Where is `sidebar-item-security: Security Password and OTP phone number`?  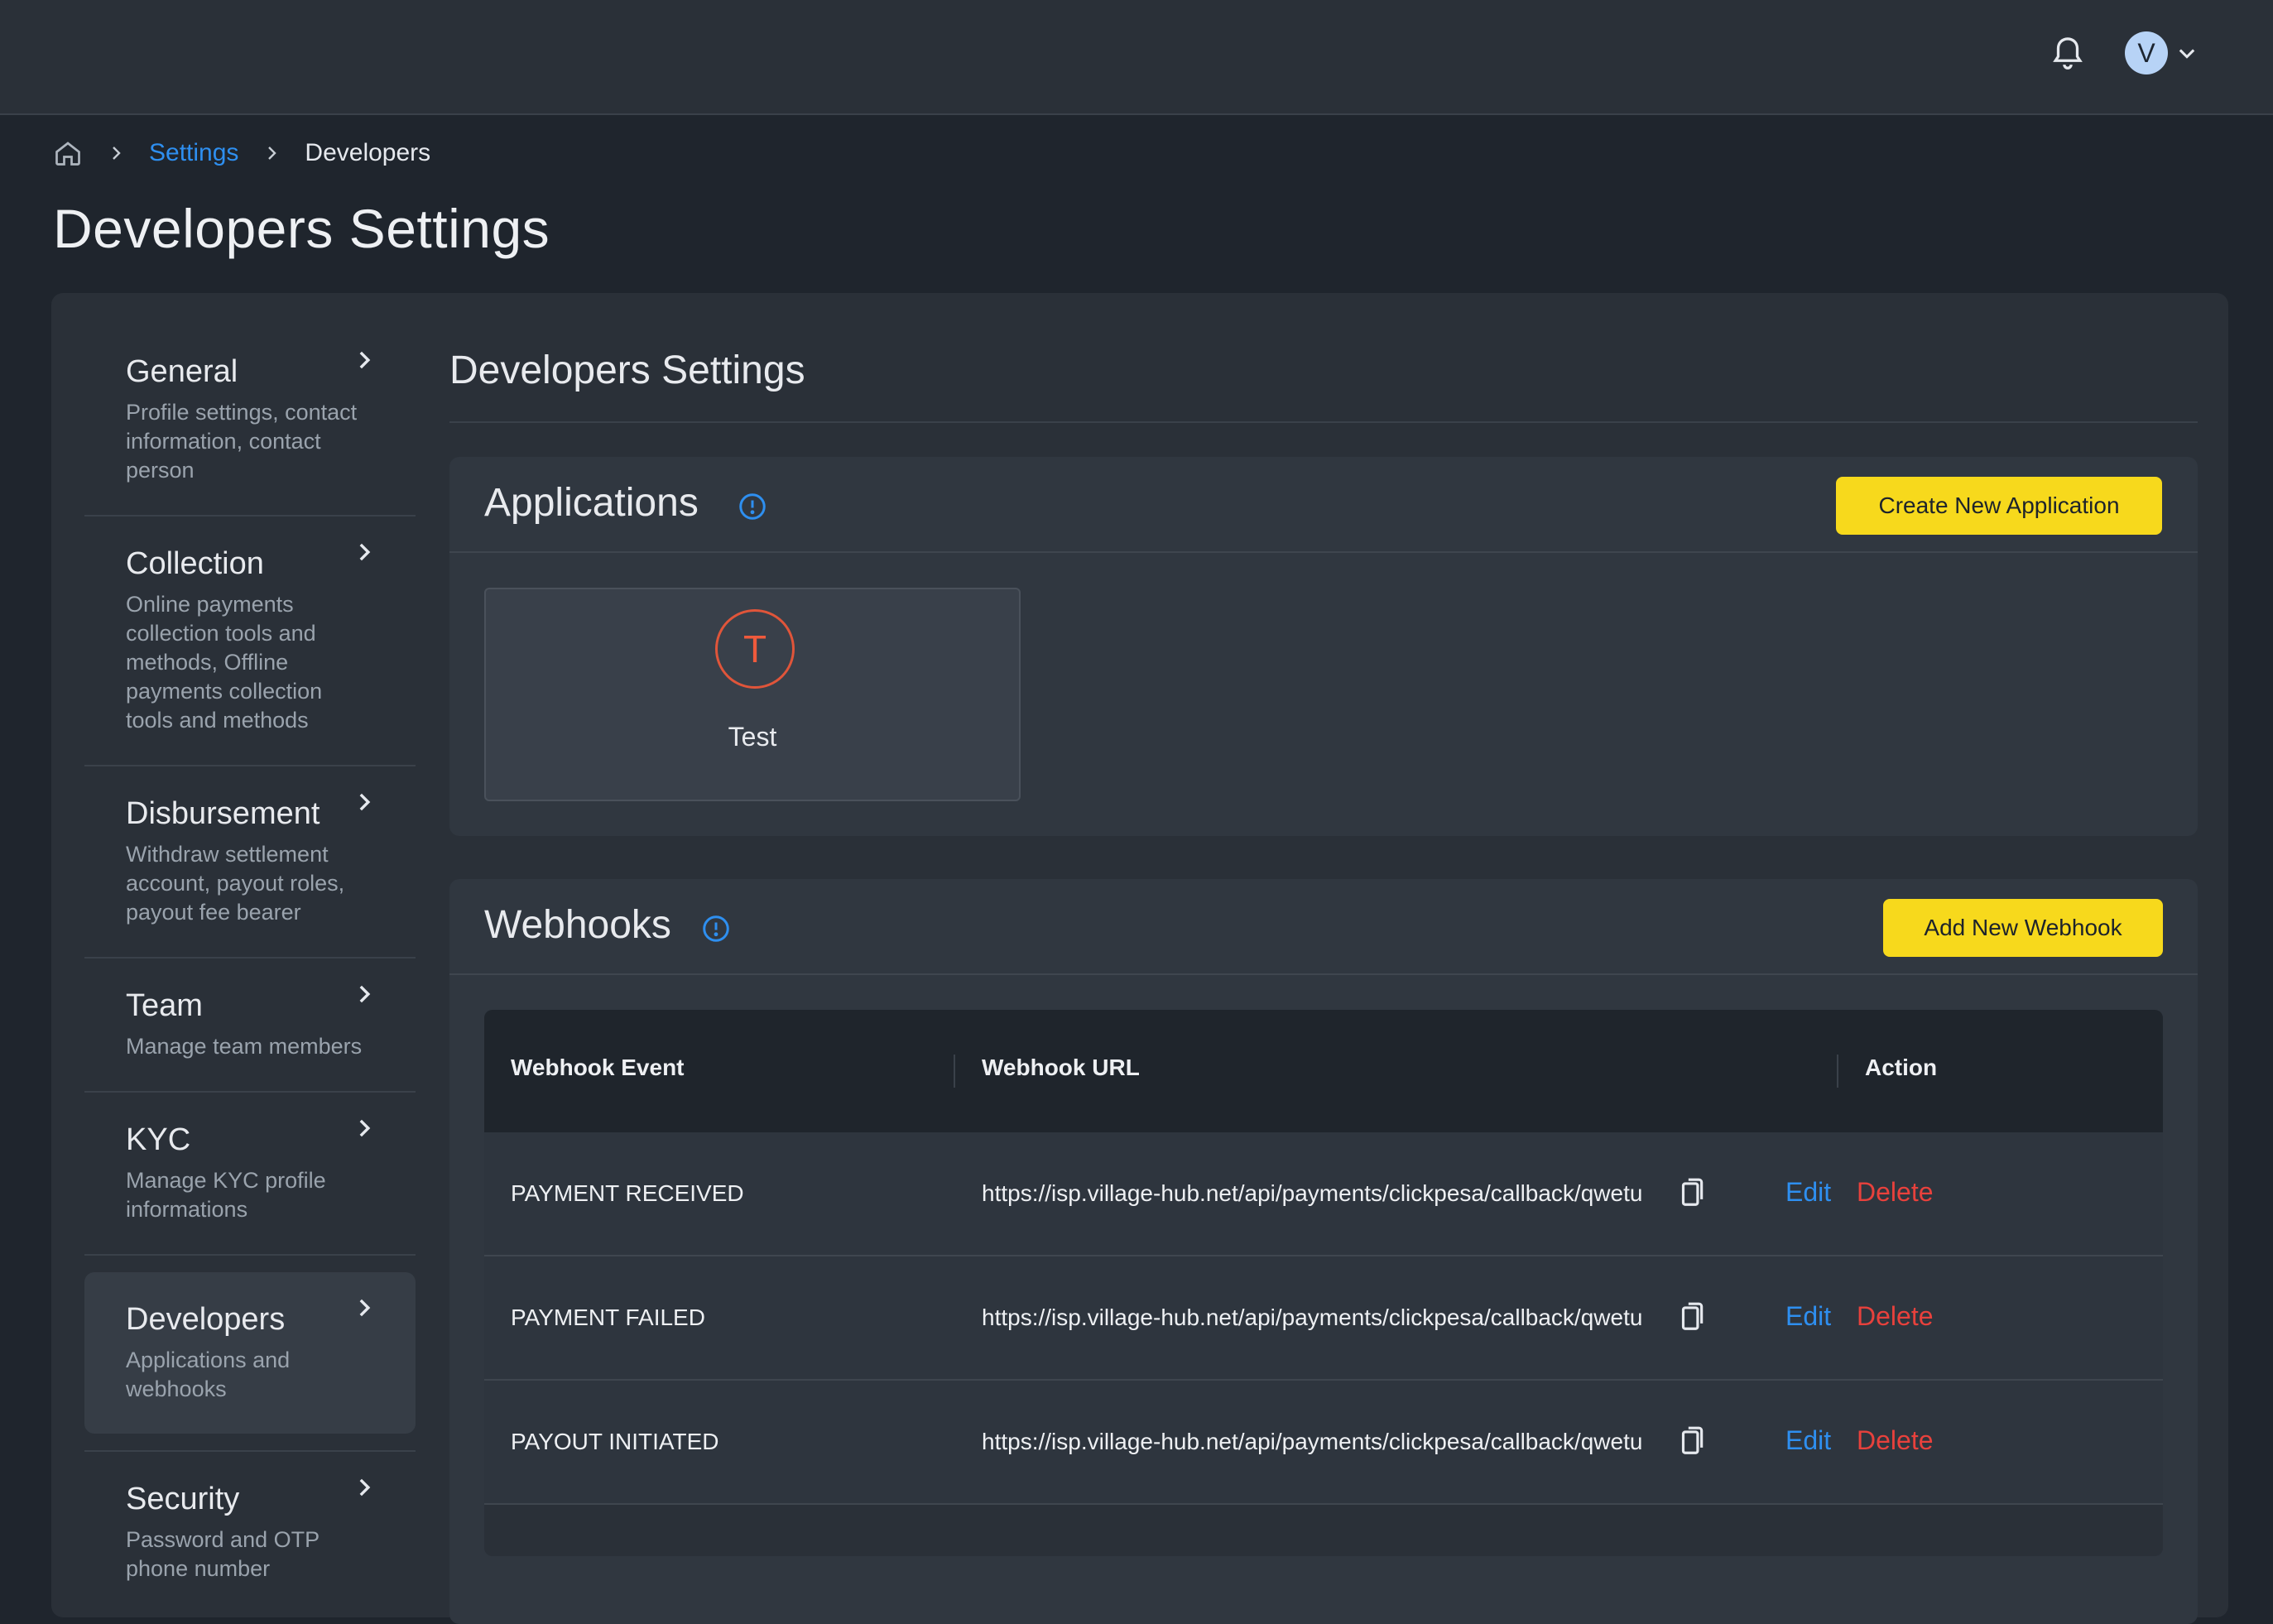 sidebar-item-security: Security Password and OTP phone number is located at coordinates (250, 1531).